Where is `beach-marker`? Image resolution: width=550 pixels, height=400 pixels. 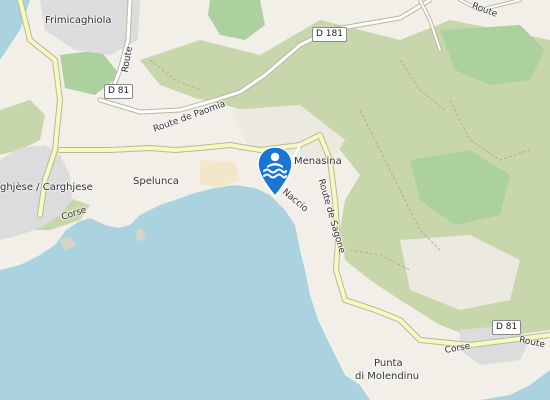 beach-marker is located at coordinates (275, 171).